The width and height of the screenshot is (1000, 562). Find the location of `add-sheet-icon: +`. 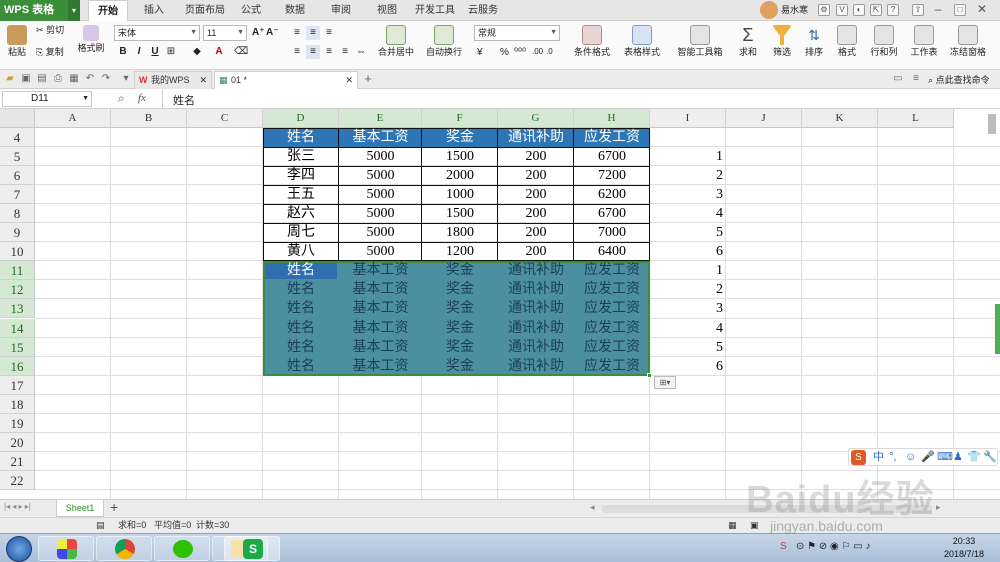

add-sheet-icon: + is located at coordinates (114, 507).